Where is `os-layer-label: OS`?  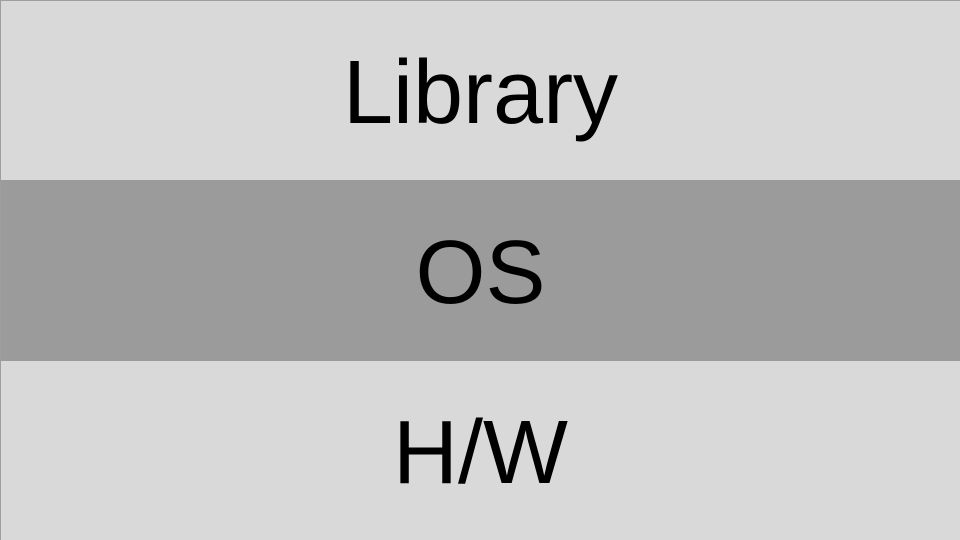 os-layer-label: OS is located at coordinates (480, 272).